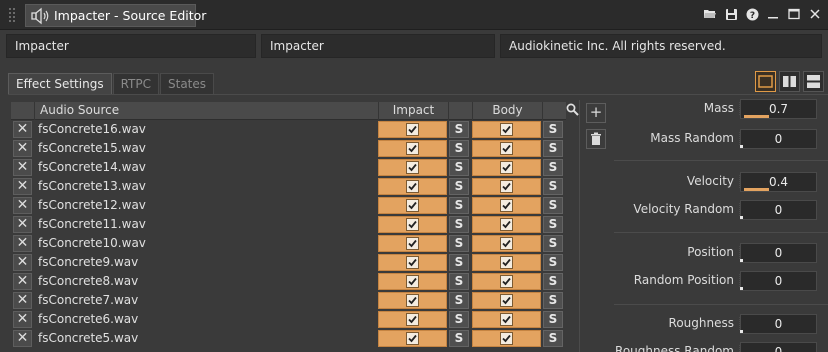  Describe the element at coordinates (208, 319) in the screenshot. I see `audio-source-name: fsConcrete6.wav` at that location.